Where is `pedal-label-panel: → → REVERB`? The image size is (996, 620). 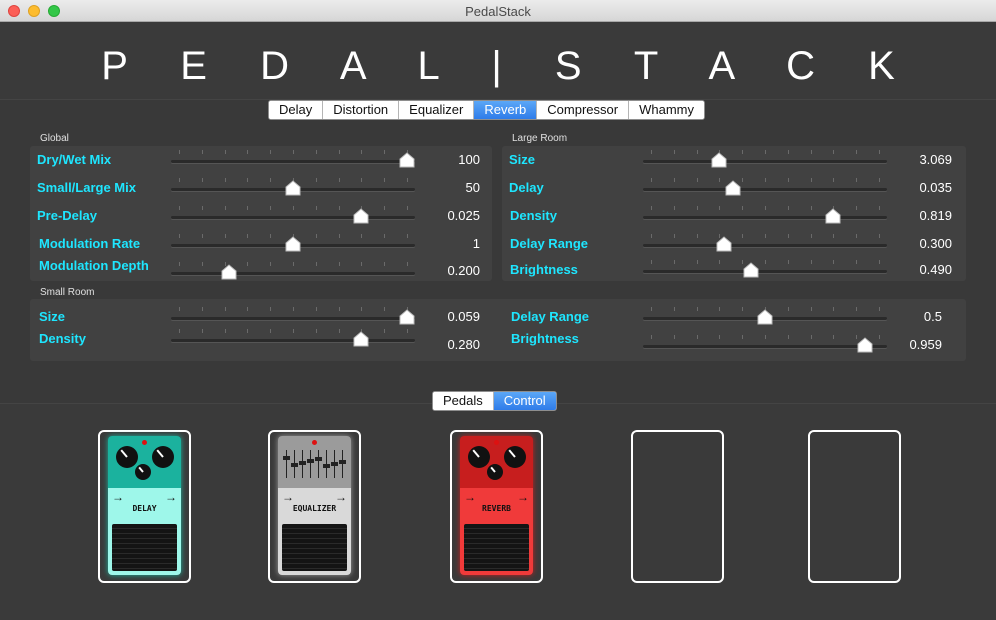
pedal-label-panel: → → REVERB is located at coordinates (496, 504).